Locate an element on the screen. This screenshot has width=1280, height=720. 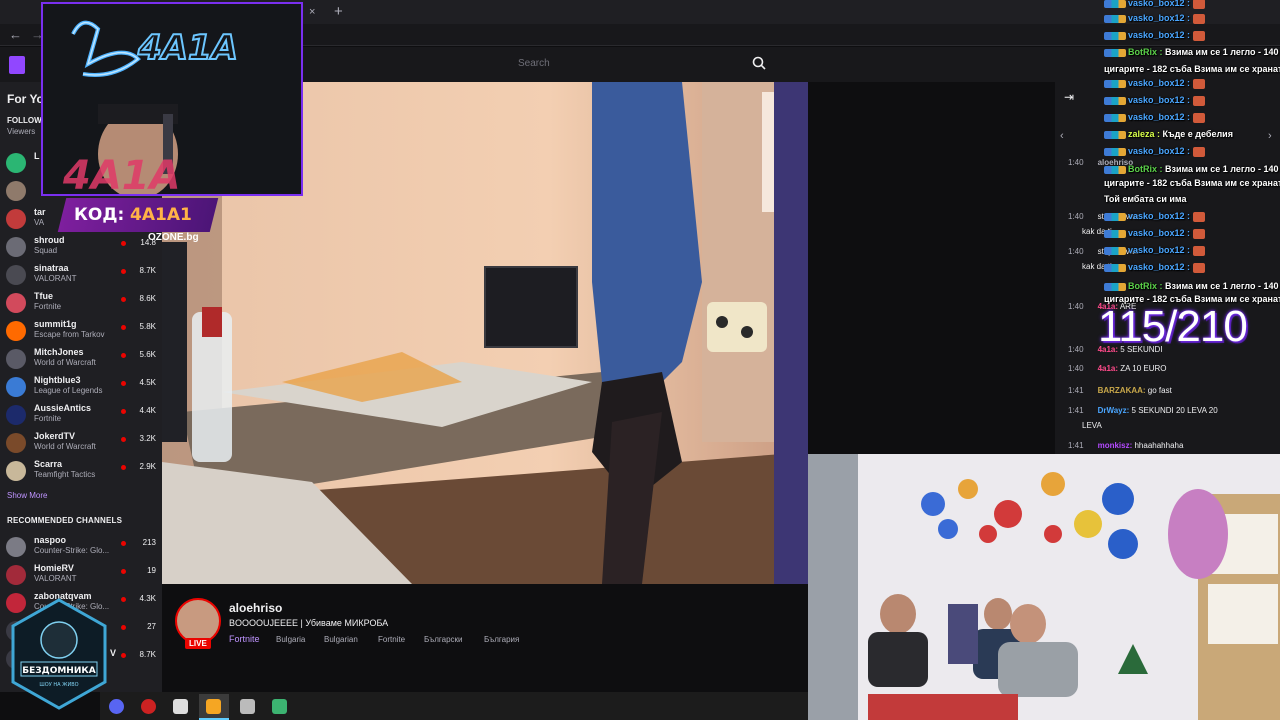
show-logo-title: БЕЗДОМНИКА is located at coordinates (58, 671).